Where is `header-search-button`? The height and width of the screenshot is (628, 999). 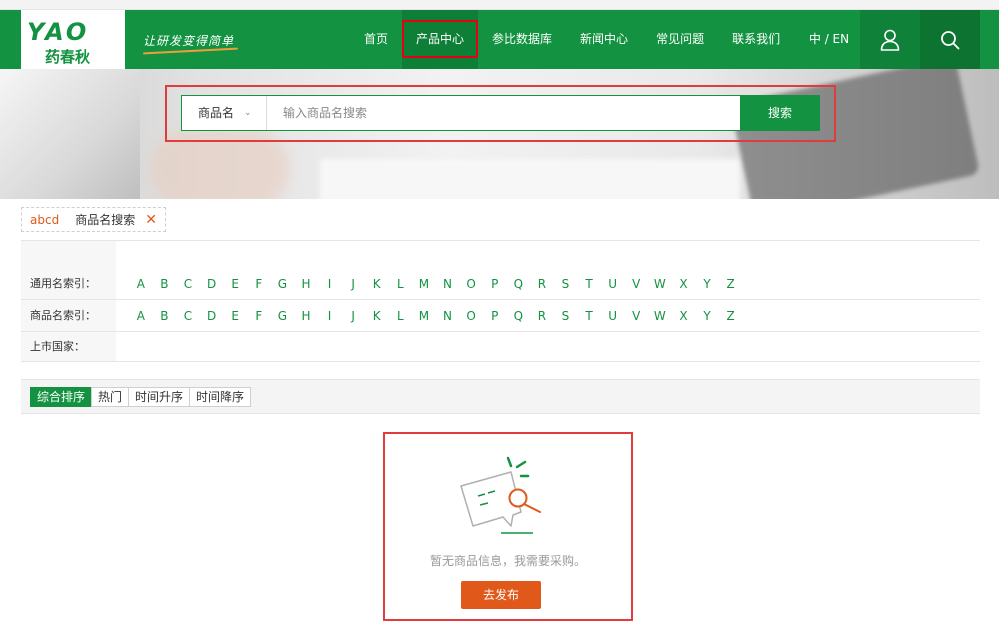
header-search-button is located at coordinates (950, 39).